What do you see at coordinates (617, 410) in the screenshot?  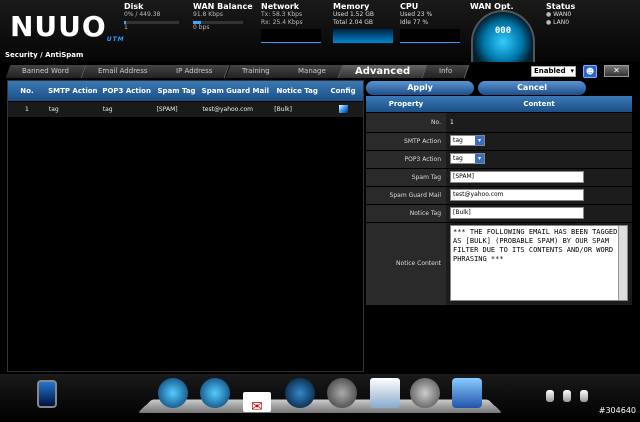 I see `screenshot-id: #304640` at bounding box center [617, 410].